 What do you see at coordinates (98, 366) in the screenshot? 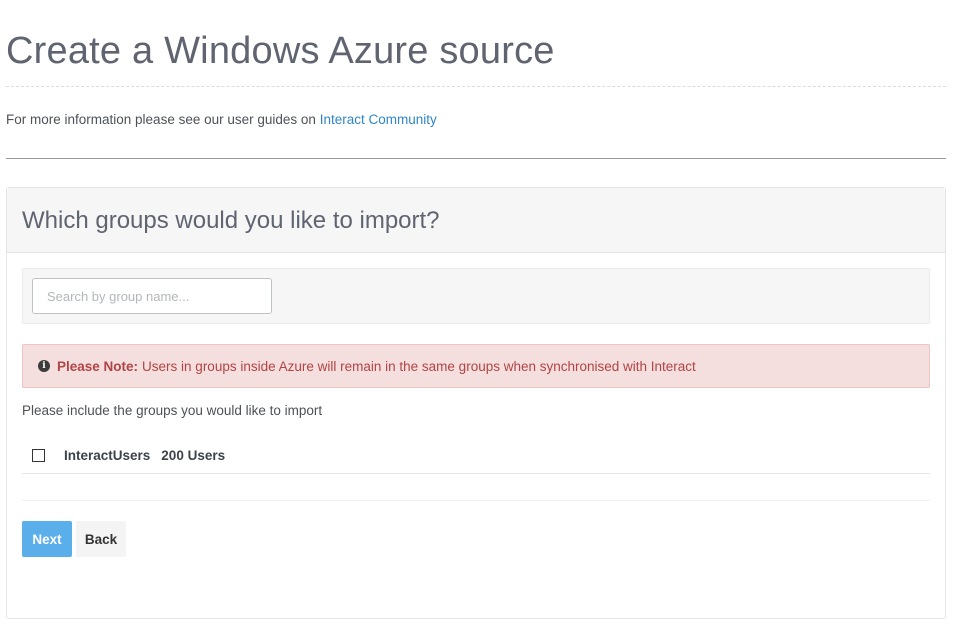
I see `alert-strong-label: Please Note:` at bounding box center [98, 366].